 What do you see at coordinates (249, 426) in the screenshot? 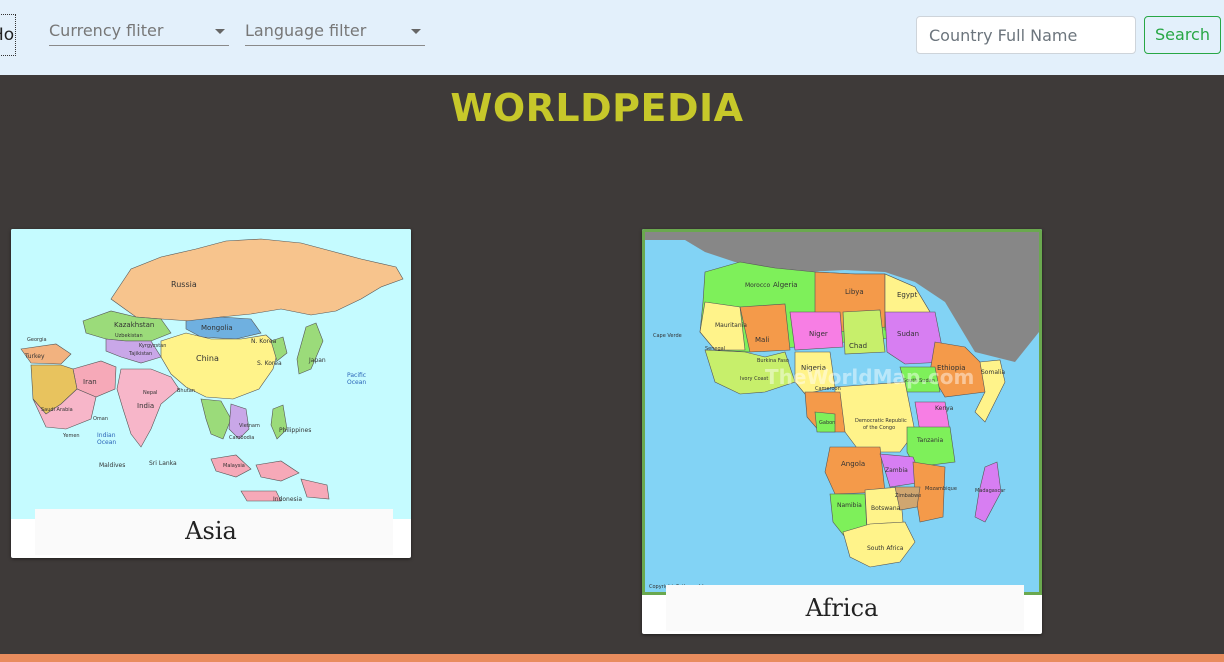
I see `svg-text: Vietnam` at bounding box center [249, 426].